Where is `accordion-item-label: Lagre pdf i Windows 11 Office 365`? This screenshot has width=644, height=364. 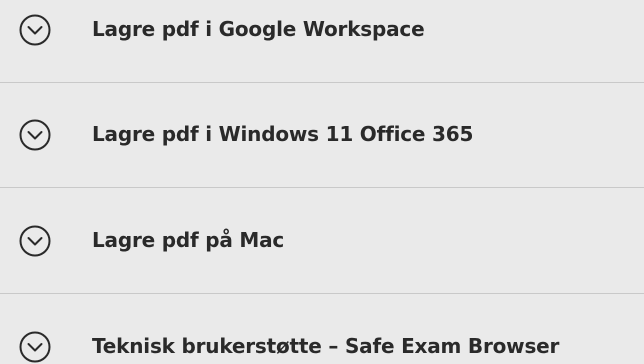 accordion-item-label: Lagre pdf i Windows 11 Office 365 is located at coordinates (283, 134).